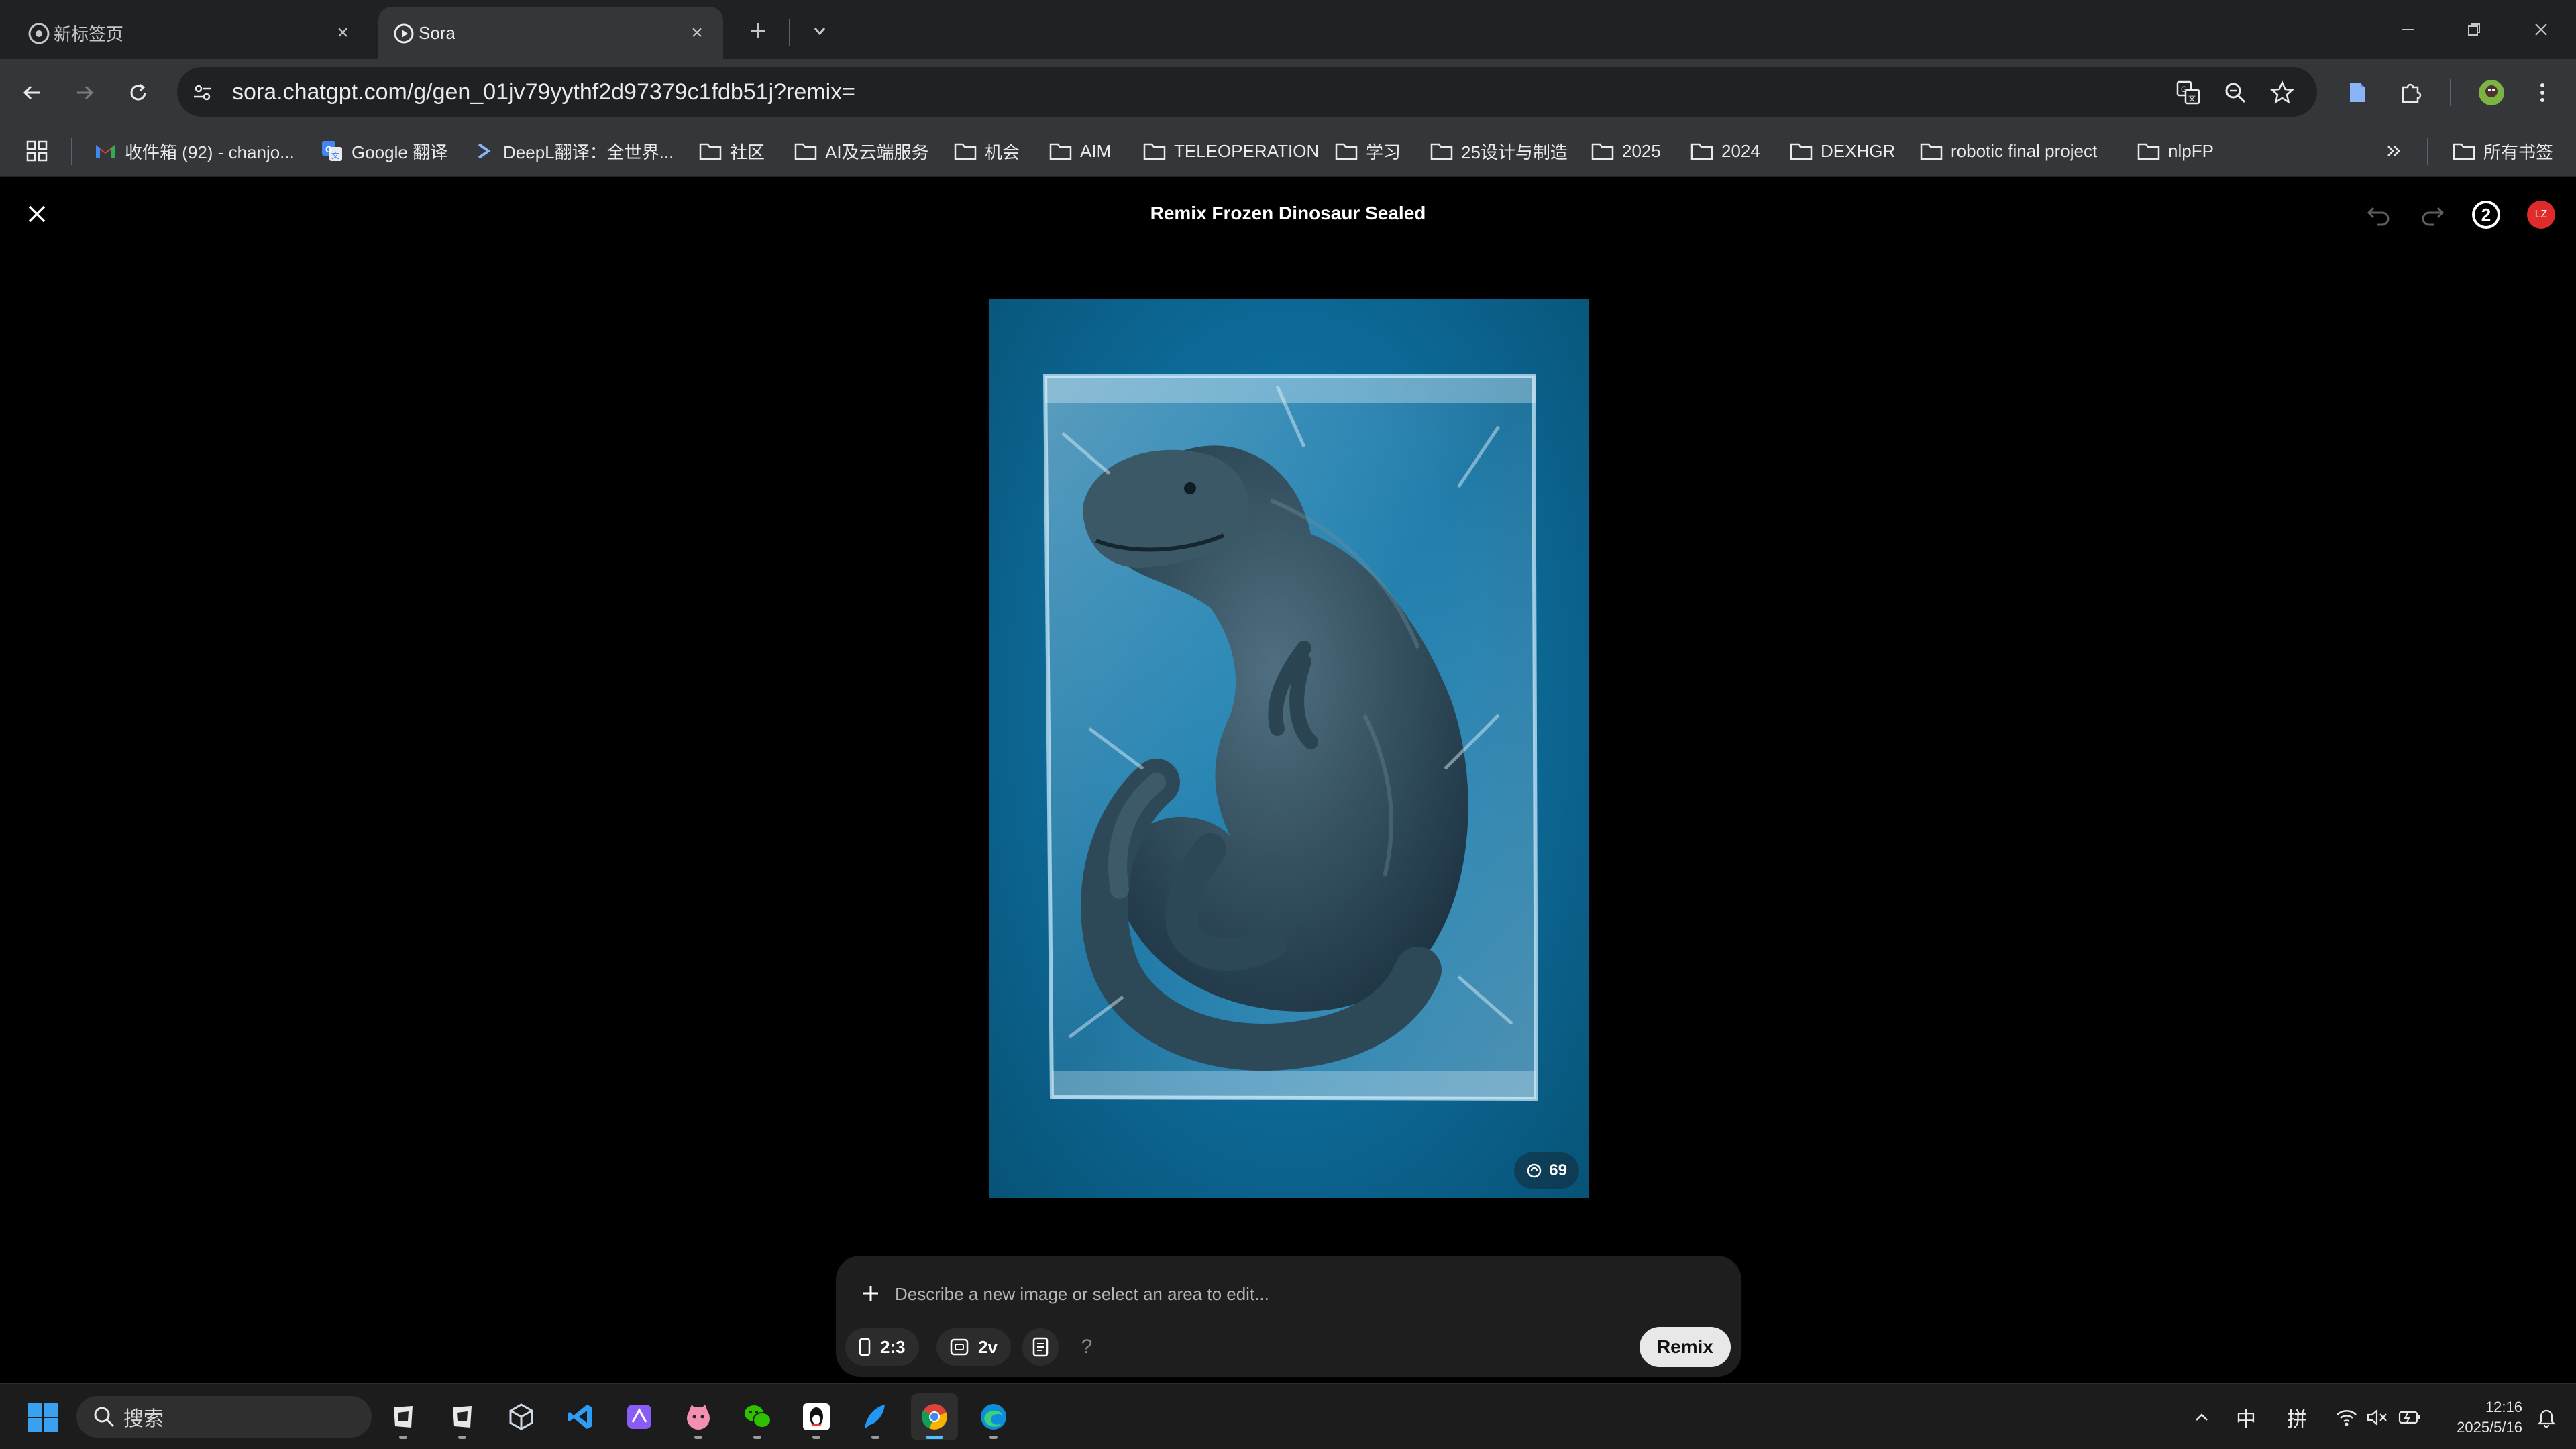 Image resolution: width=2576 pixels, height=1449 pixels. I want to click on app-feather-icon, so click(875, 1417).